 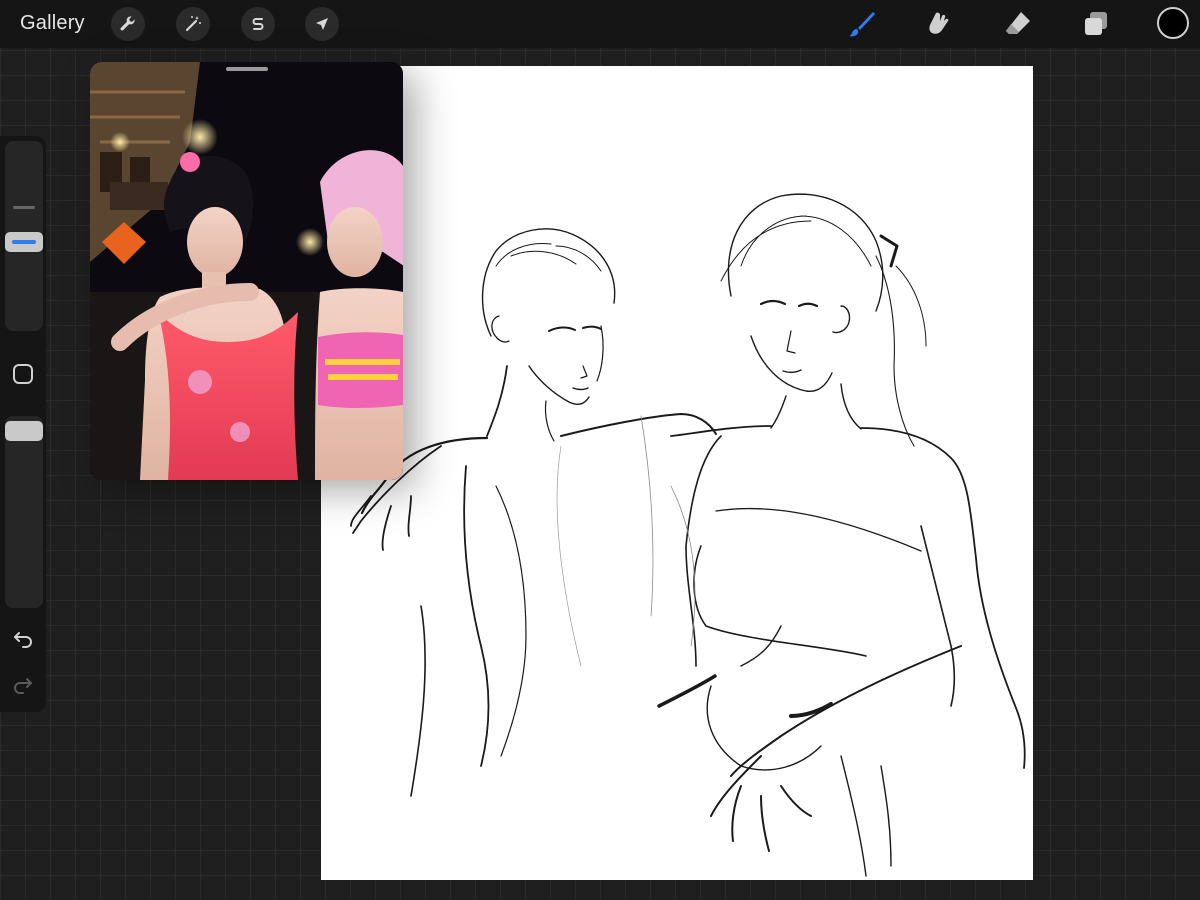 I want to click on adjustments-wand-button, so click(x=193, y=24).